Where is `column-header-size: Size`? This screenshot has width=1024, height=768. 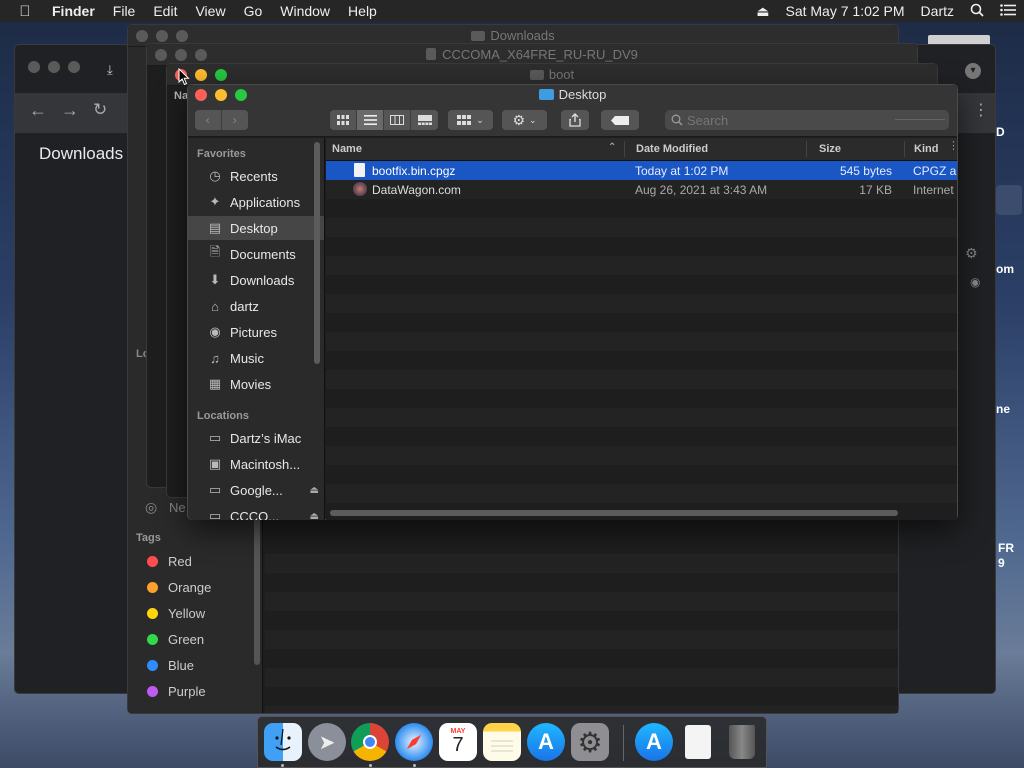 column-header-size: Size is located at coordinates (830, 149).